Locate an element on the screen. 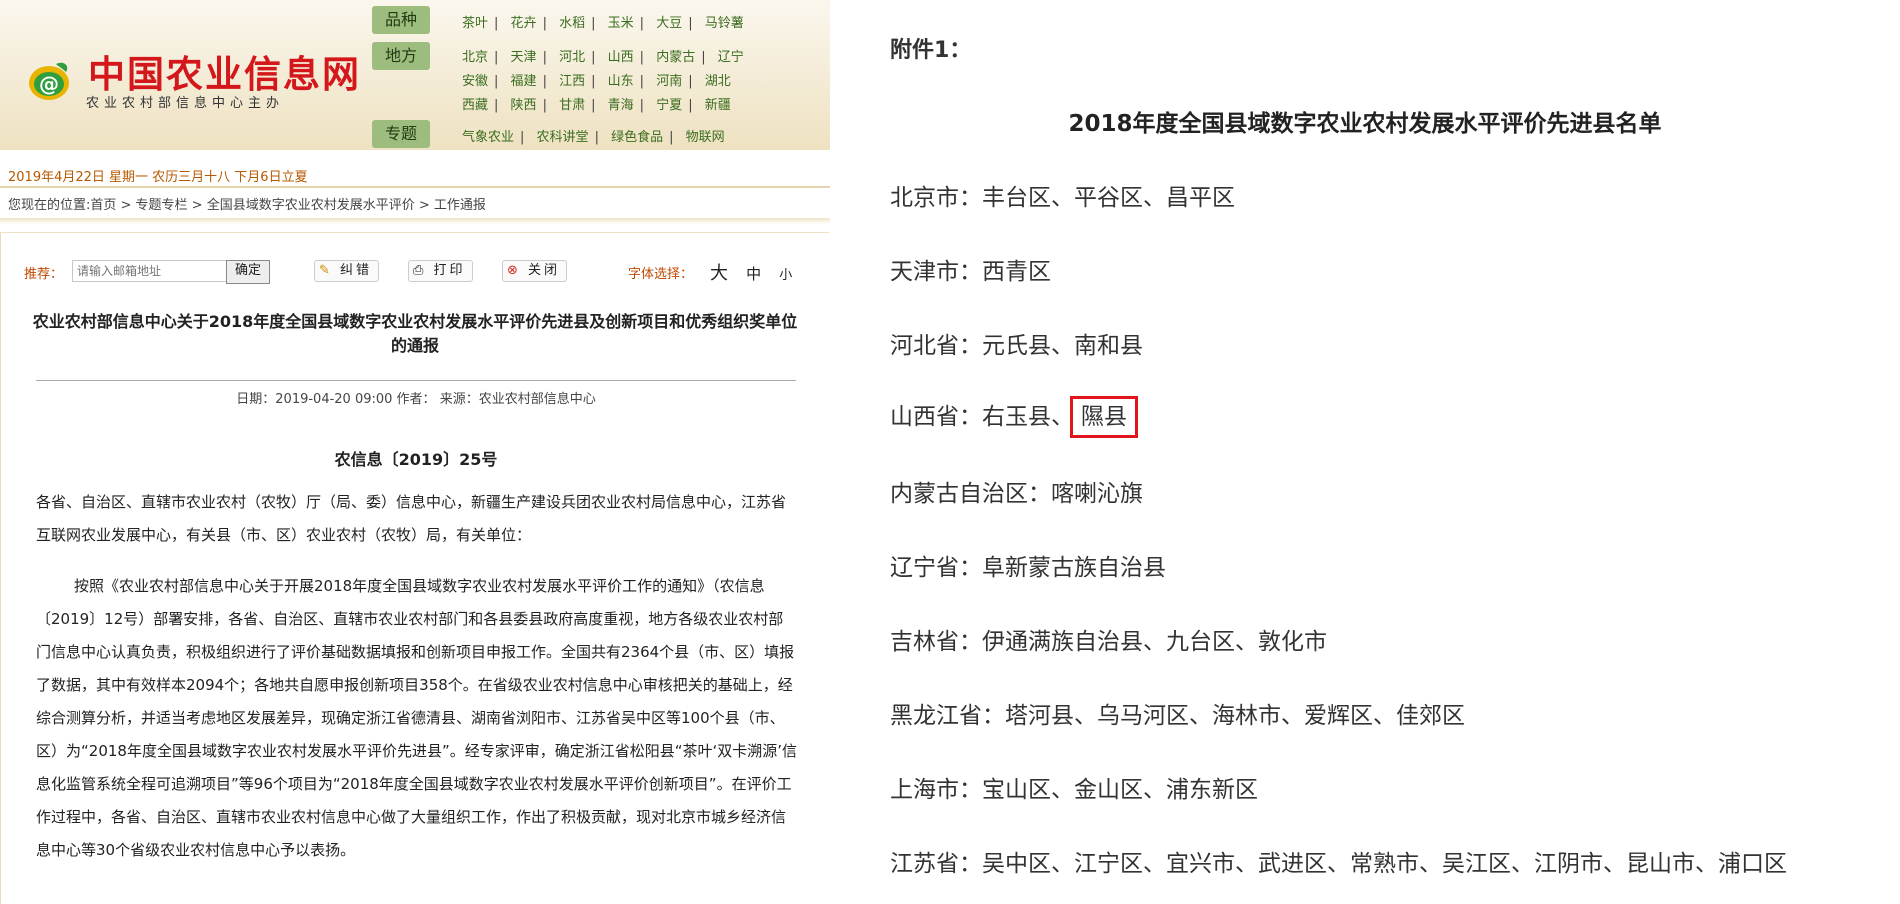 Image resolution: width=1900 pixels, height=904 pixels. nav-row-varieties: 茶叶 | 花卉 | 水稻 | 玉米 | 大豆 | 马铃薯 is located at coordinates (606, 21).